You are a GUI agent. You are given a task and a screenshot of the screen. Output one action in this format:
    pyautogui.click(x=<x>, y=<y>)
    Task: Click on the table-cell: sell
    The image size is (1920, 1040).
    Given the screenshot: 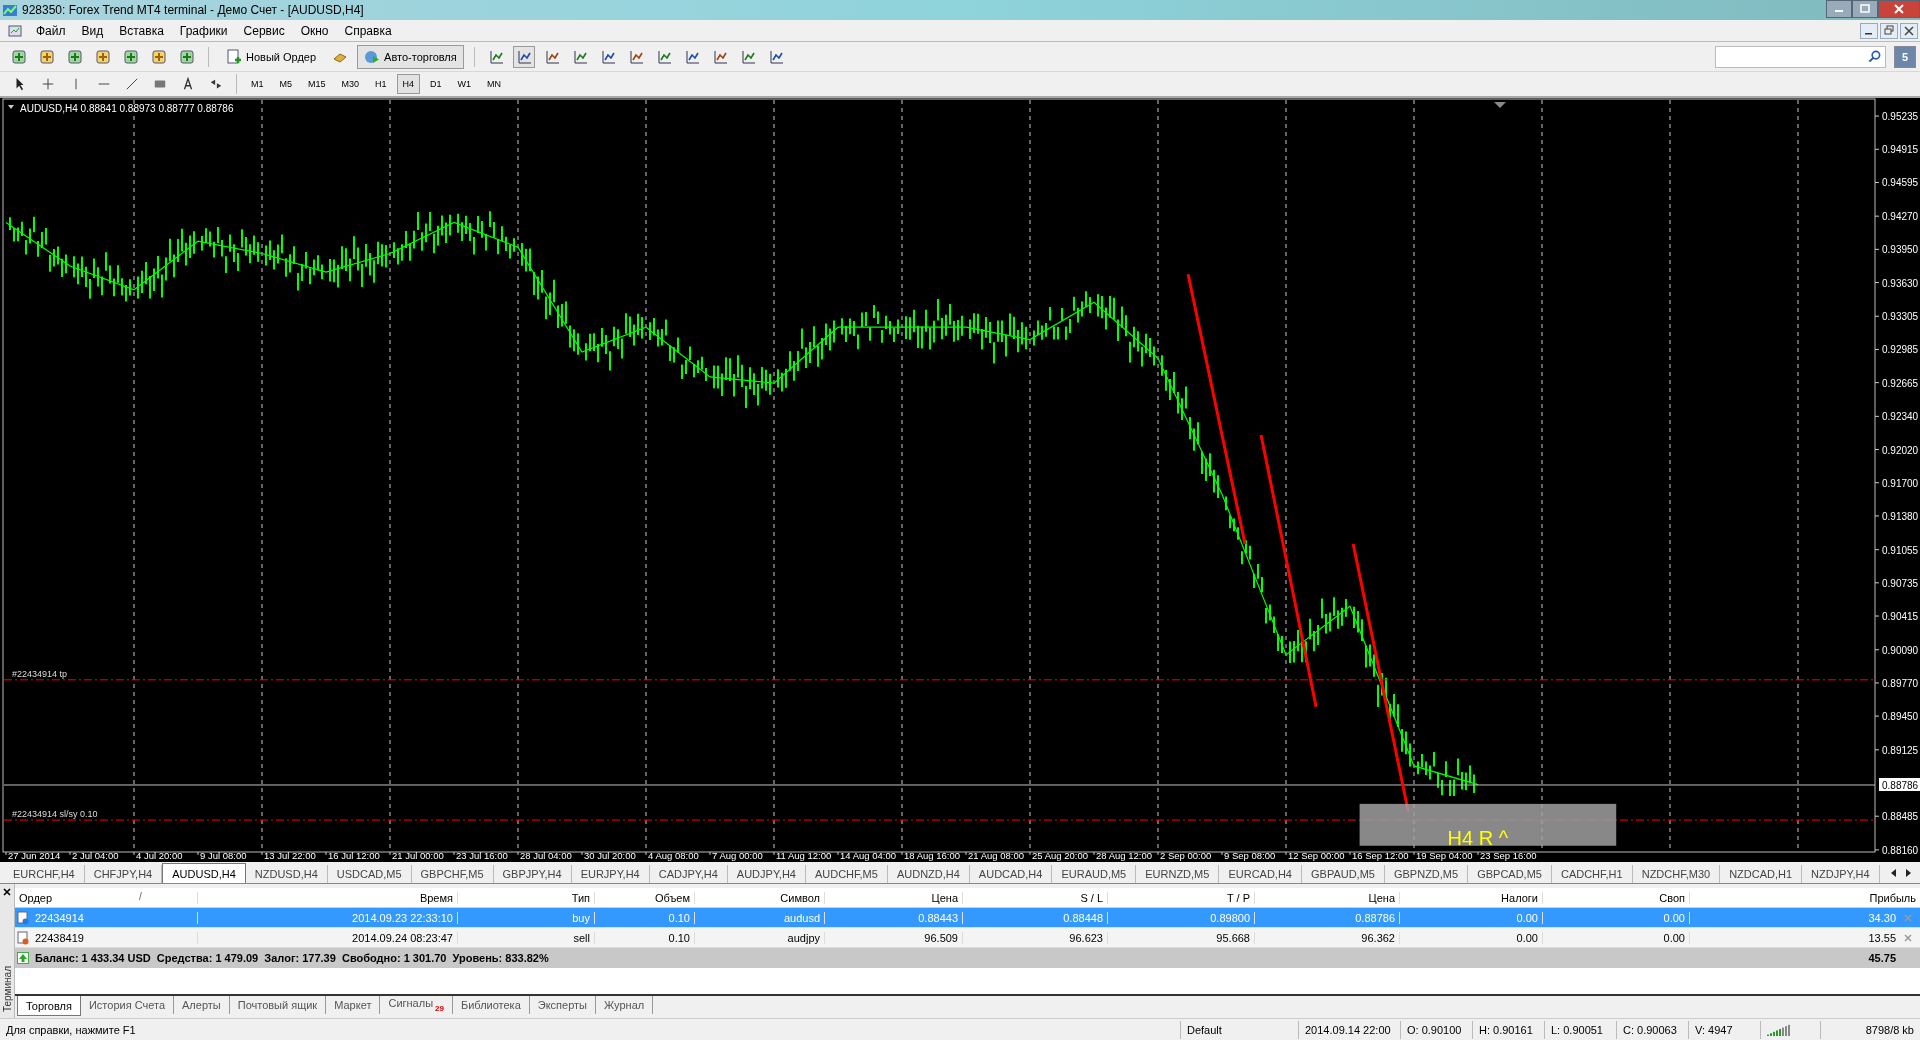 What is the action you would take?
    pyautogui.click(x=526, y=937)
    